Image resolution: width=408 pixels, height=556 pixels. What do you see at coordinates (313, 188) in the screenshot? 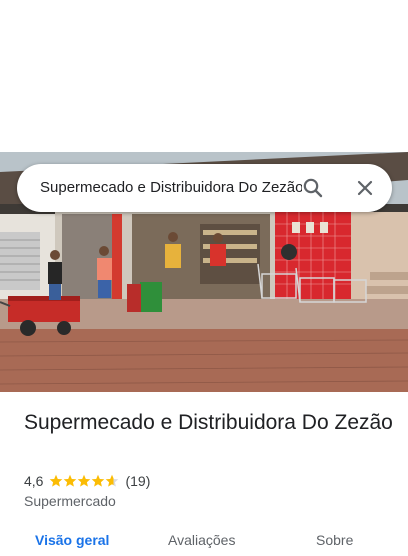
I see `search-icon` at bounding box center [313, 188].